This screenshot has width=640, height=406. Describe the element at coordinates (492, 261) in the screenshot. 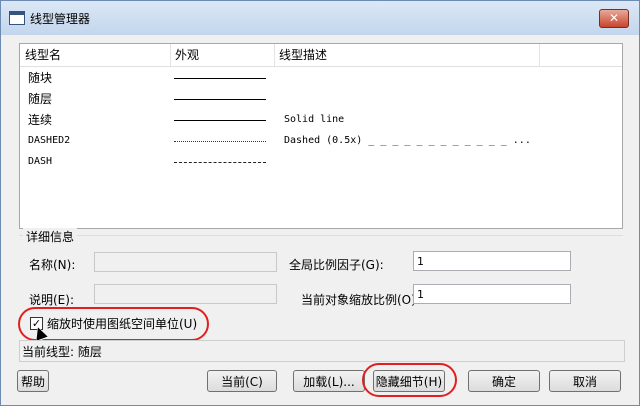

I see `global-scale-input: 1` at that location.